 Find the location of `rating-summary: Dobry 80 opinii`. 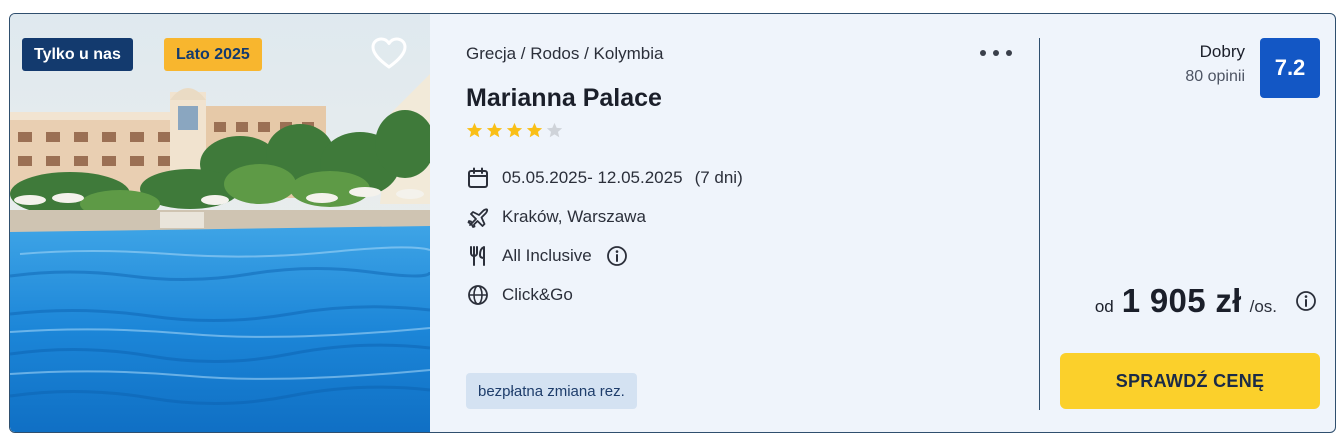

rating-summary: Dobry 80 opinii is located at coordinates (1215, 64).